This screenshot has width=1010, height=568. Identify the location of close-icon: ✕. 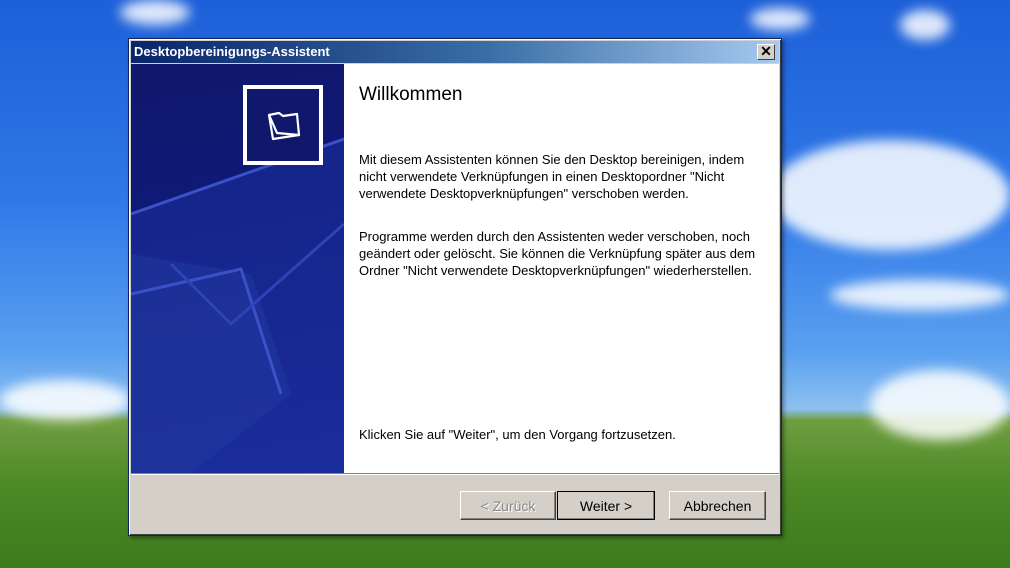
(766, 51).